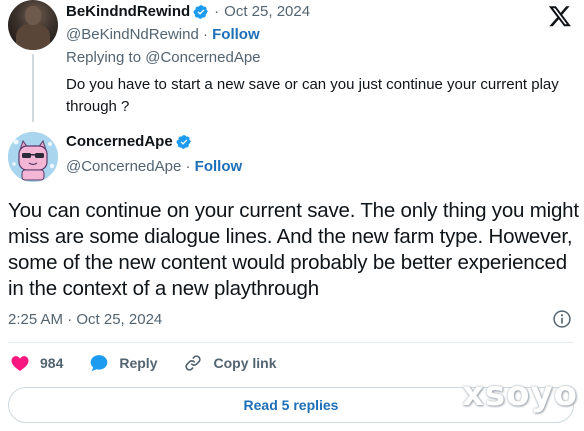  What do you see at coordinates (33, 88) in the screenshot?
I see `thread-line` at bounding box center [33, 88].